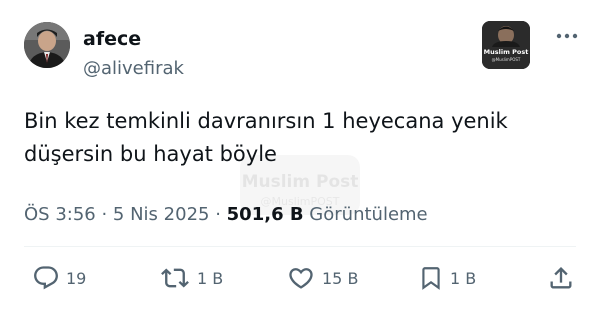  What do you see at coordinates (365, 214) in the screenshot?
I see `views-label: Görüntüleme` at bounding box center [365, 214].